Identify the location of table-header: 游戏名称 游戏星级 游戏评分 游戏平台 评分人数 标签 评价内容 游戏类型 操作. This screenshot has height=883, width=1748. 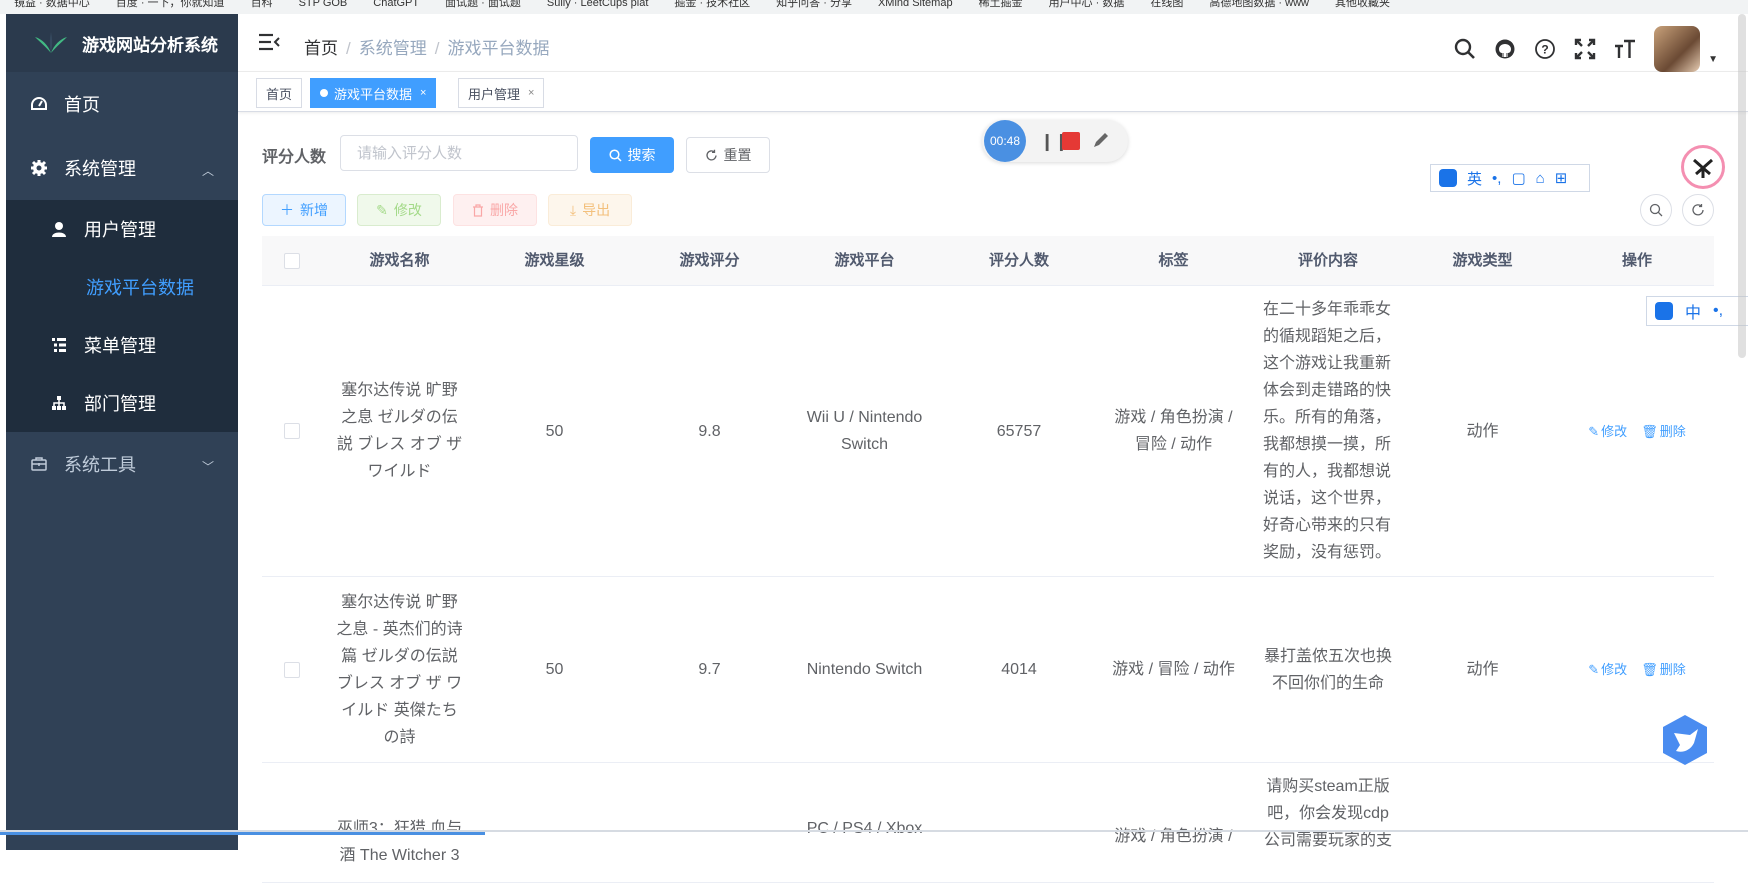
(988, 261).